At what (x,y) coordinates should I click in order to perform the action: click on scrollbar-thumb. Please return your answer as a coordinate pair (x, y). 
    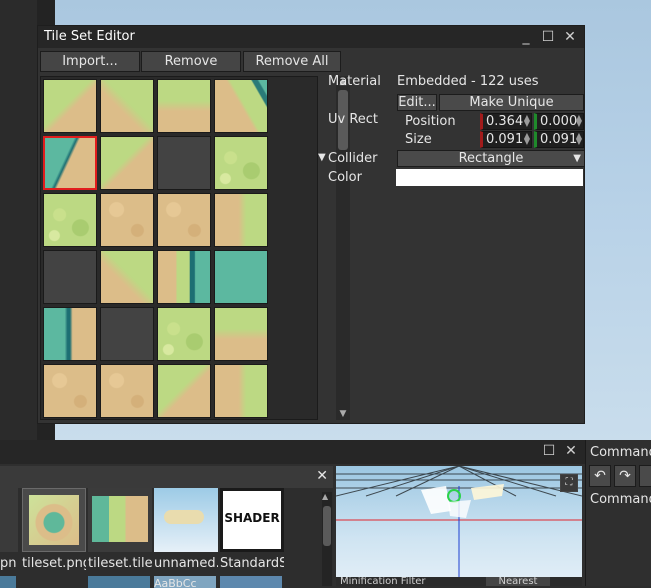
    Looking at the image, I should click on (327, 526).